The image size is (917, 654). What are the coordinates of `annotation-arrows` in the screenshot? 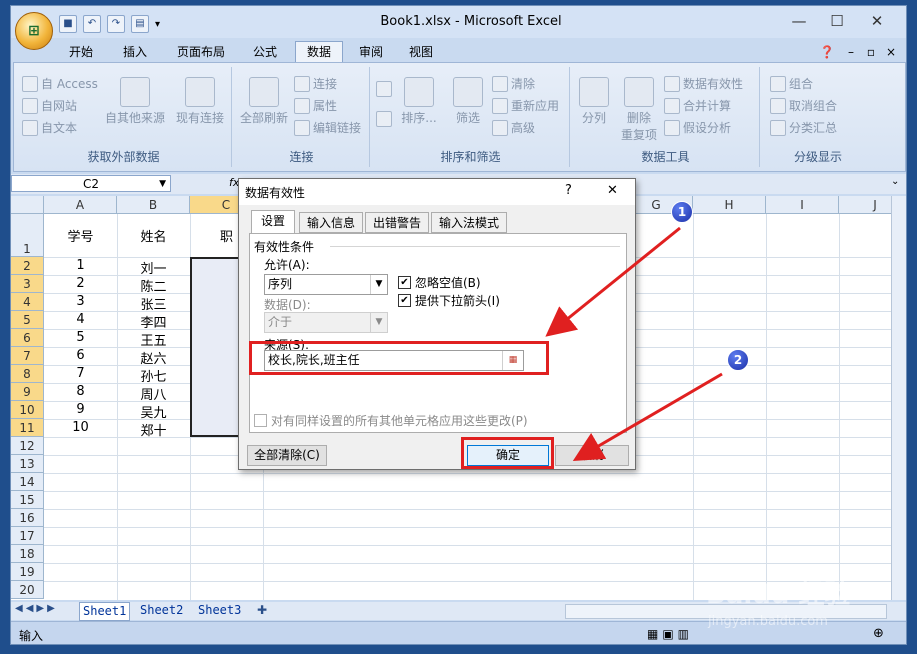 It's located at (634, 344).